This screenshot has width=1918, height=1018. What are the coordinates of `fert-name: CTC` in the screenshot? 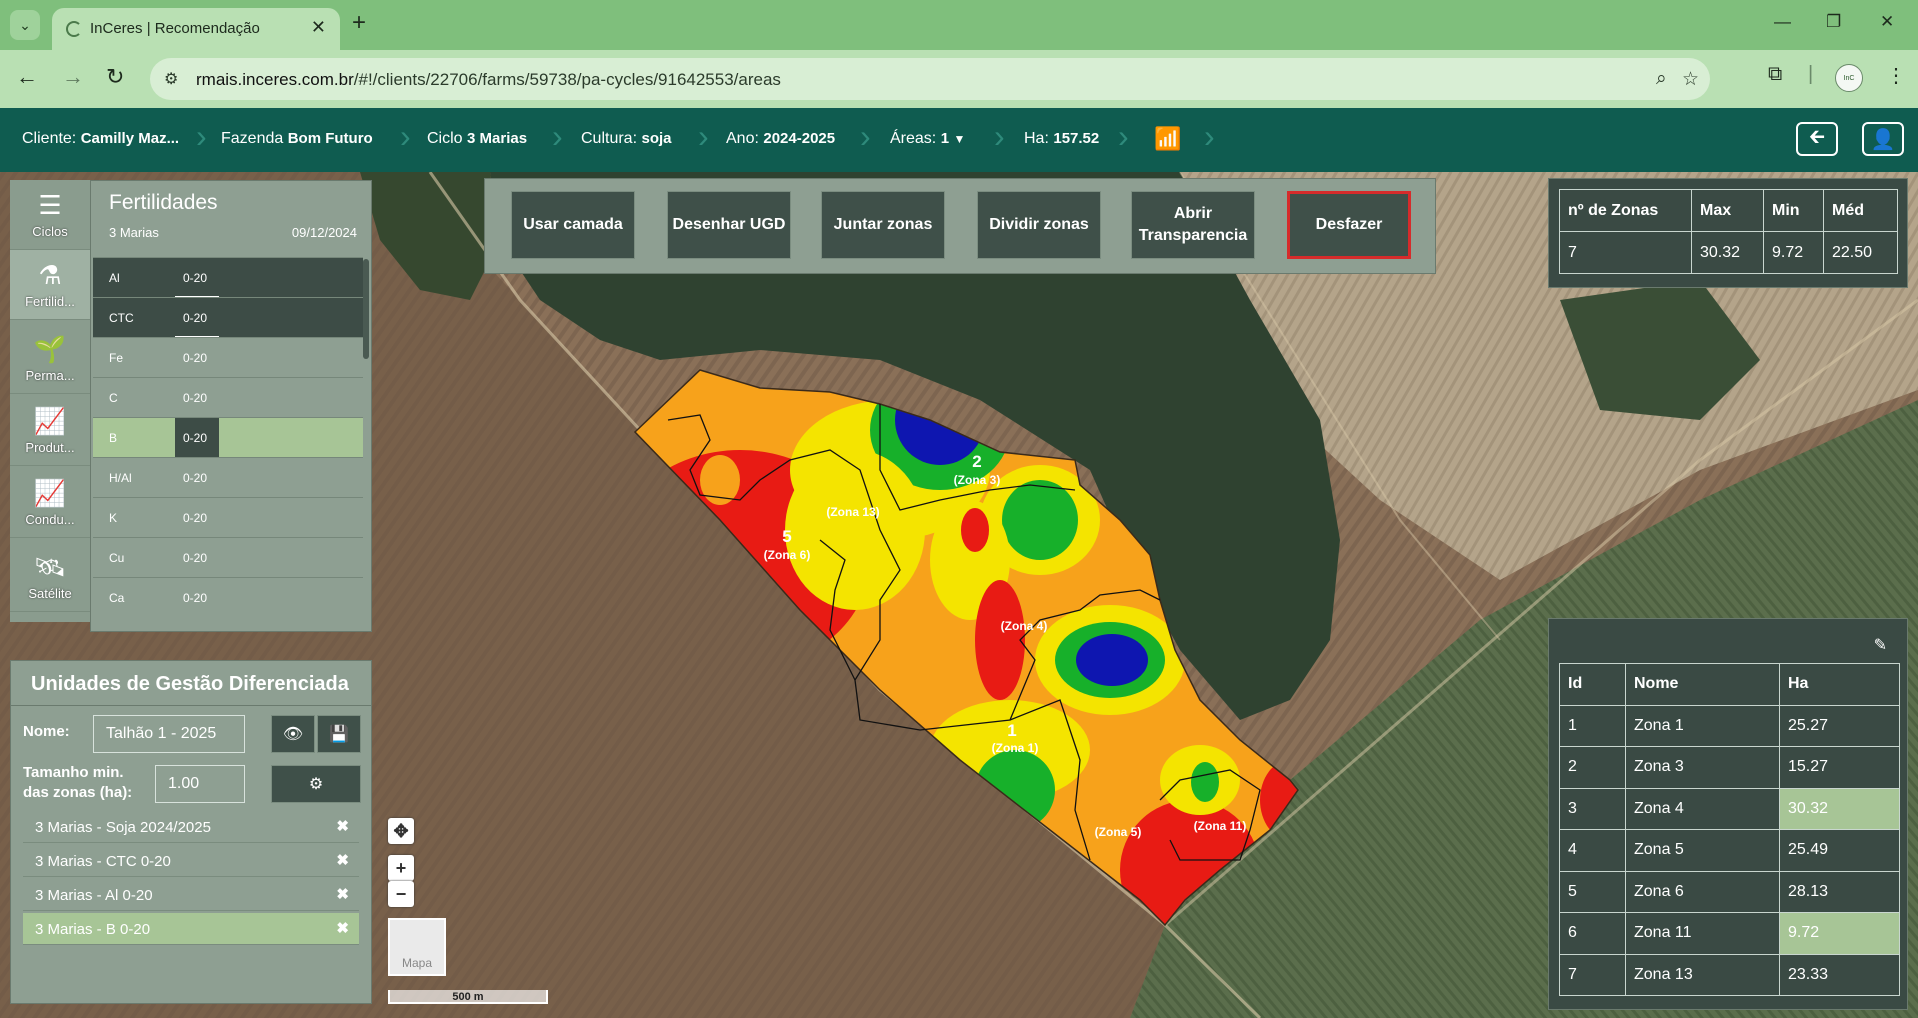 It's located at (121, 318).